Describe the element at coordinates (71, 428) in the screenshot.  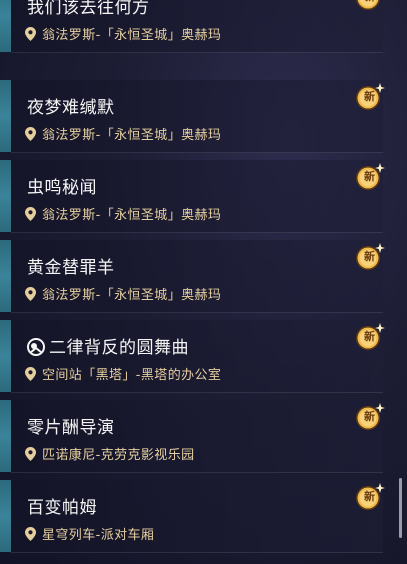
I see `quest-title: 零片酬导演` at that location.